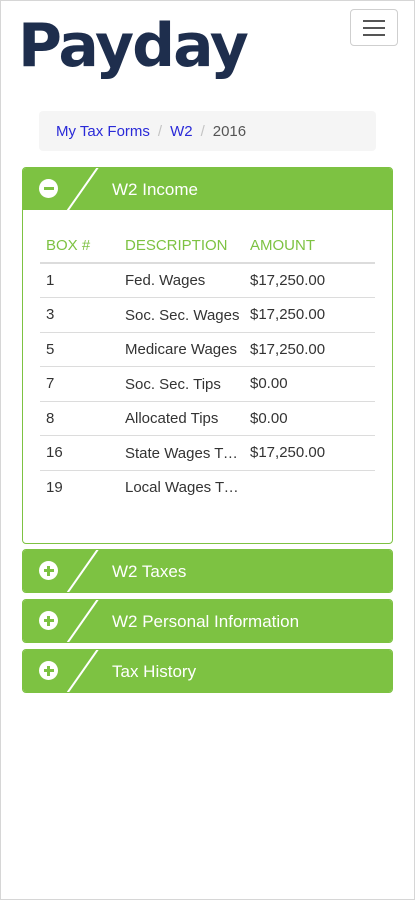  What do you see at coordinates (133, 46) in the screenshot?
I see `payday-logo: Payday` at bounding box center [133, 46].